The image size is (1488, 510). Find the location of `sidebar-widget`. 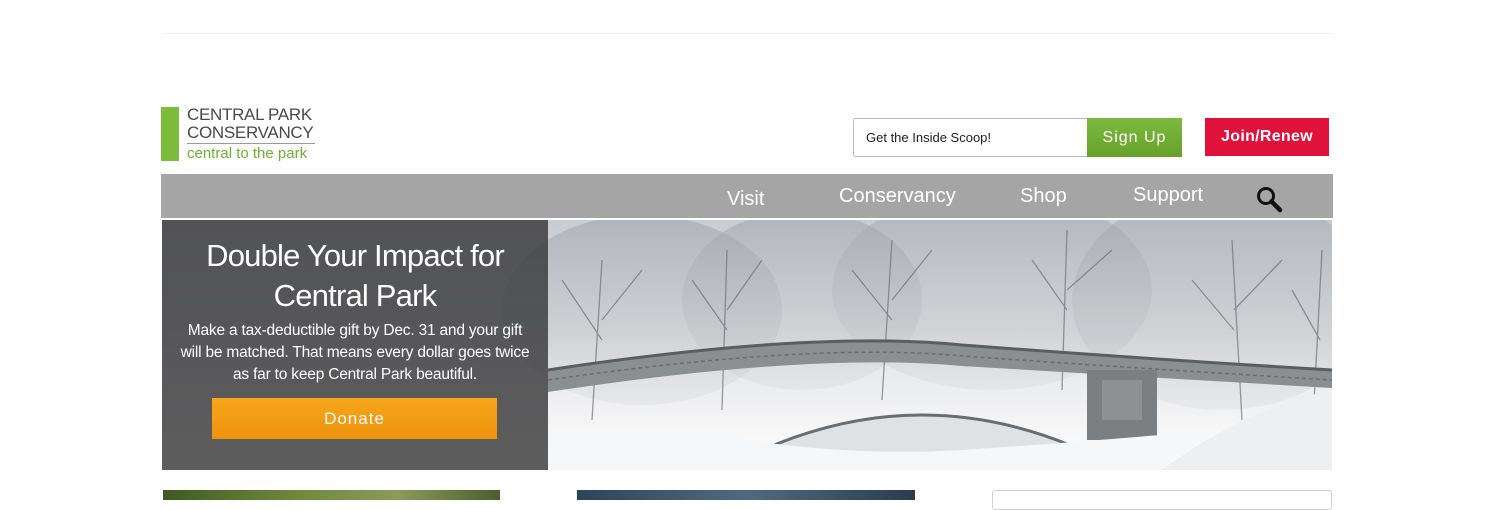

sidebar-widget is located at coordinates (1162, 500).